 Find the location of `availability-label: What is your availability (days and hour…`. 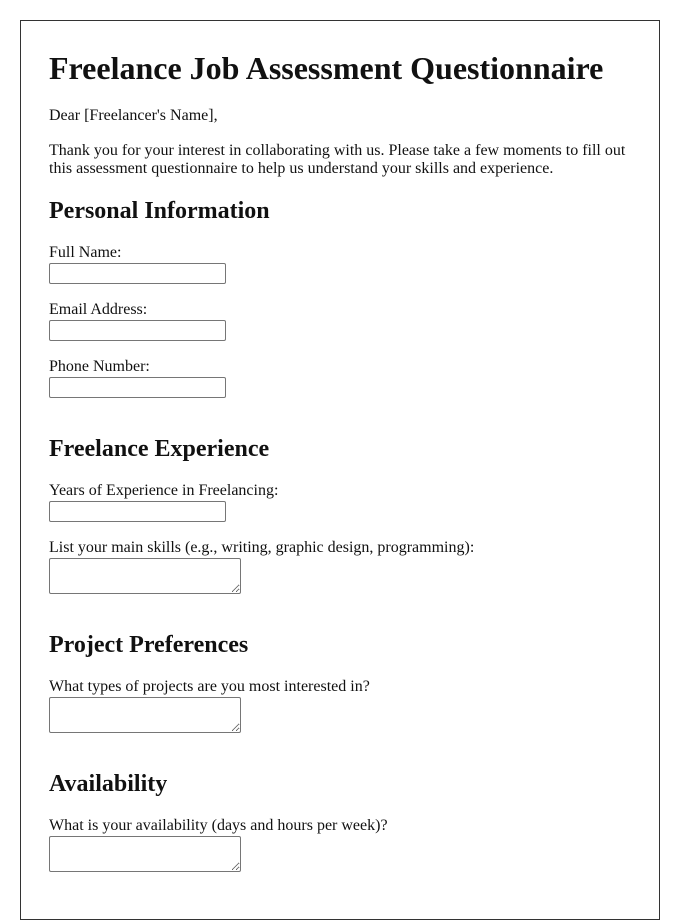

availability-label: What is your availability (days and hour… is located at coordinates (218, 825).